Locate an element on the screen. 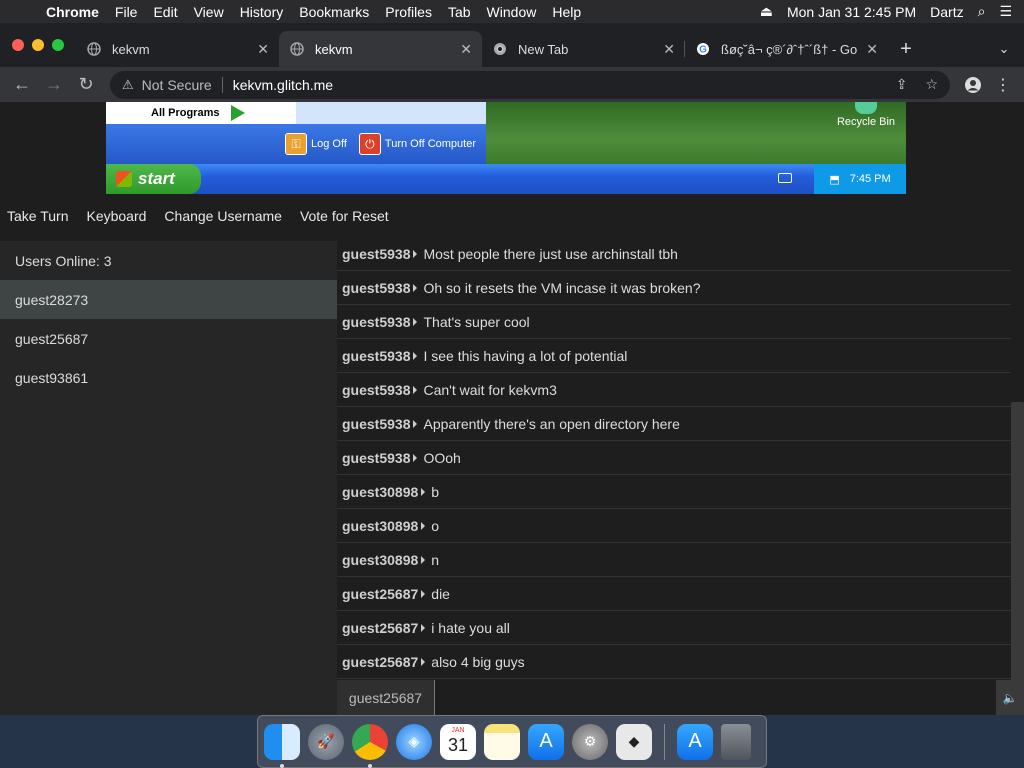  control-center-icon: ☰ is located at coordinates (1005, 11).